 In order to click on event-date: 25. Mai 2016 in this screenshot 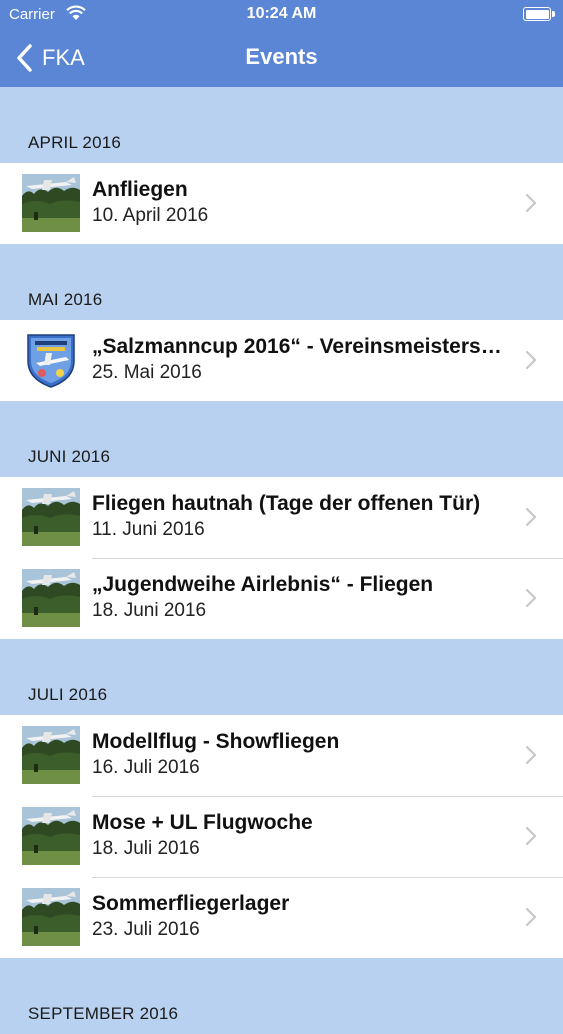, I will do `click(147, 372)`.